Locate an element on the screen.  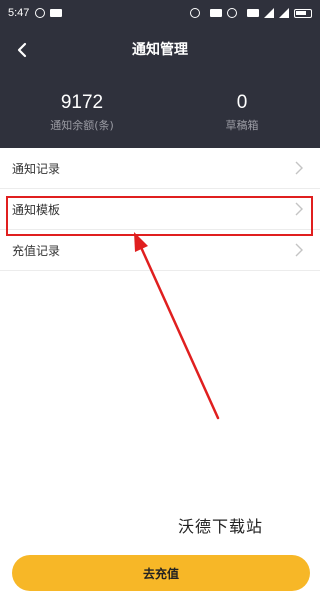
stat-value: 9172 is located at coordinates (82, 102).